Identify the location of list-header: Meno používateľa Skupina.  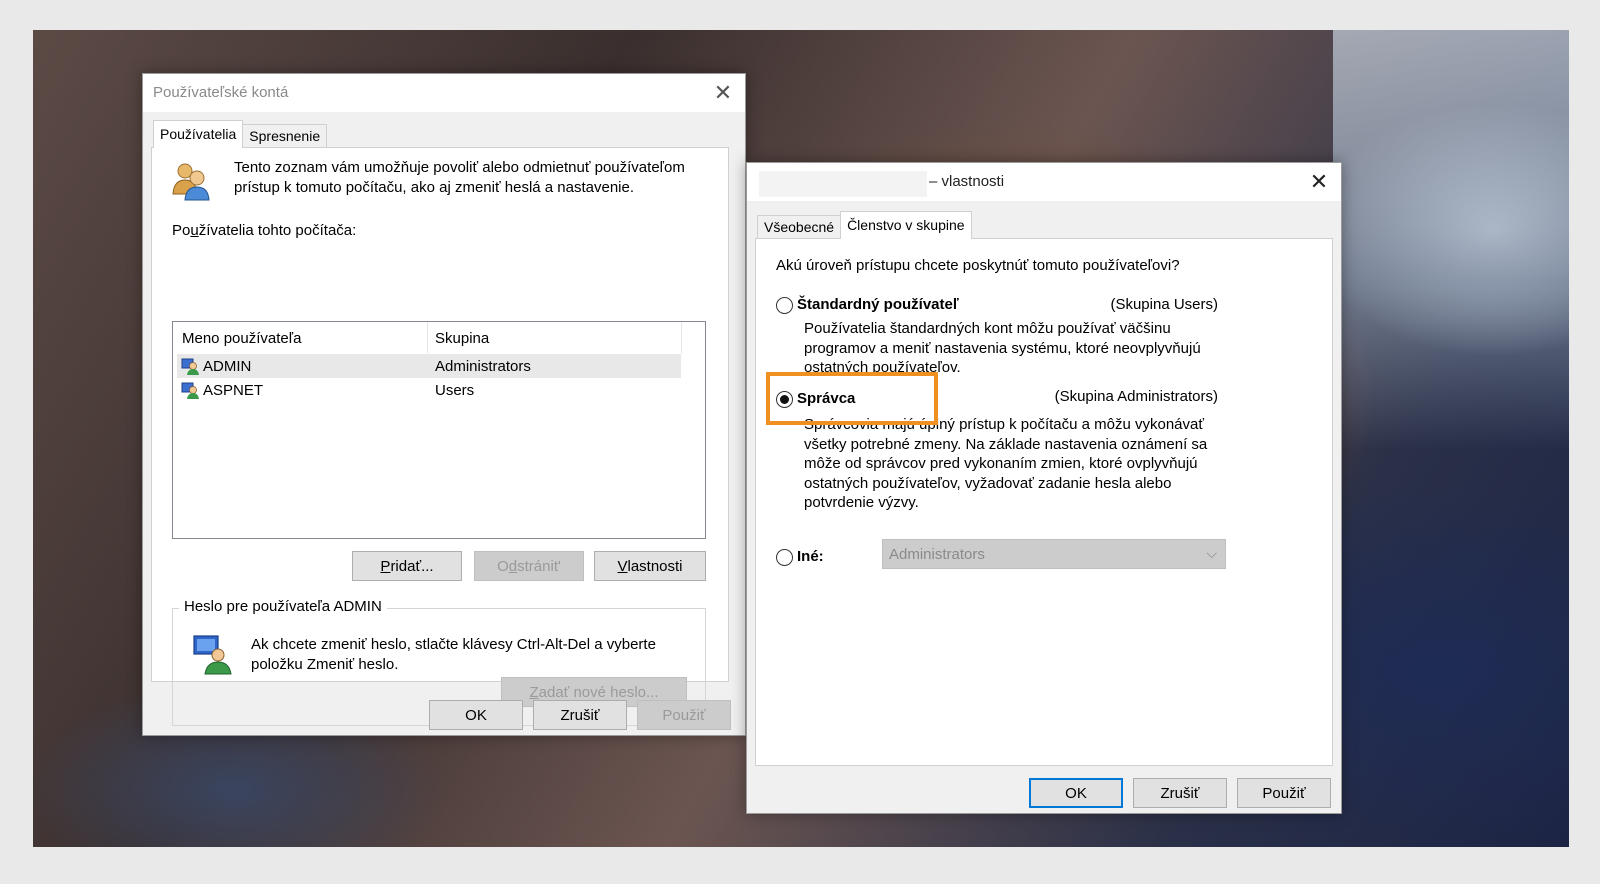
(439, 337).